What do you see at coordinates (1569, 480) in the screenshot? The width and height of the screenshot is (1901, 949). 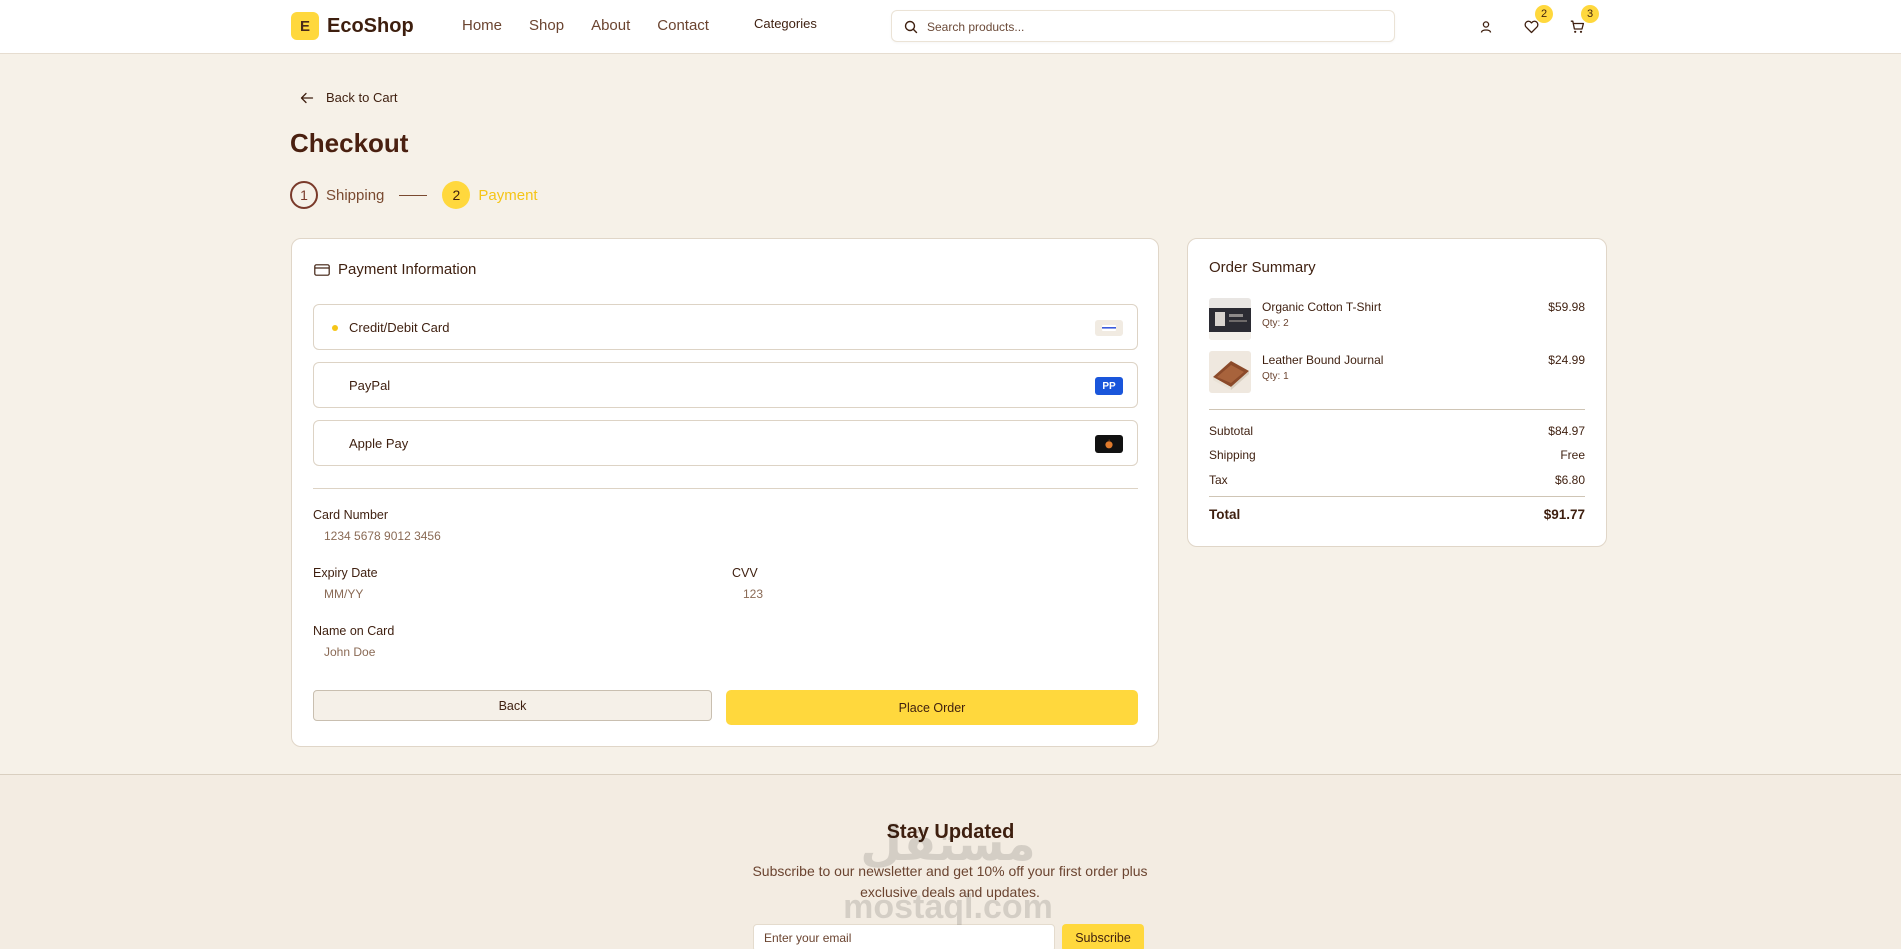 I see `tax-value: $6.80` at bounding box center [1569, 480].